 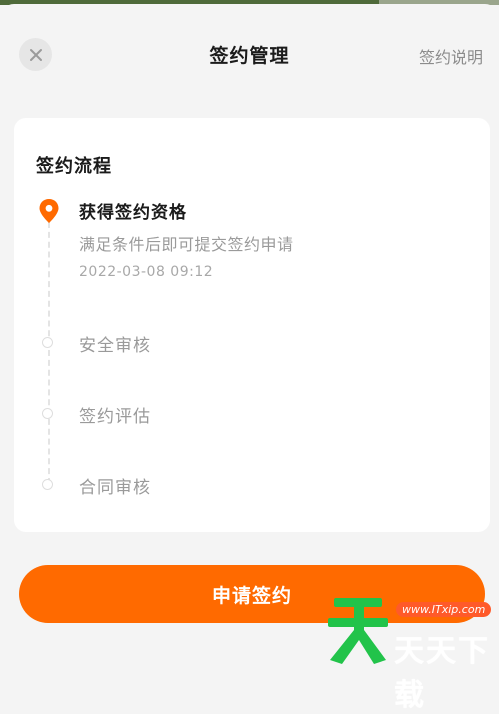 What do you see at coordinates (49, 211) in the screenshot?
I see `location-pin-icon` at bounding box center [49, 211].